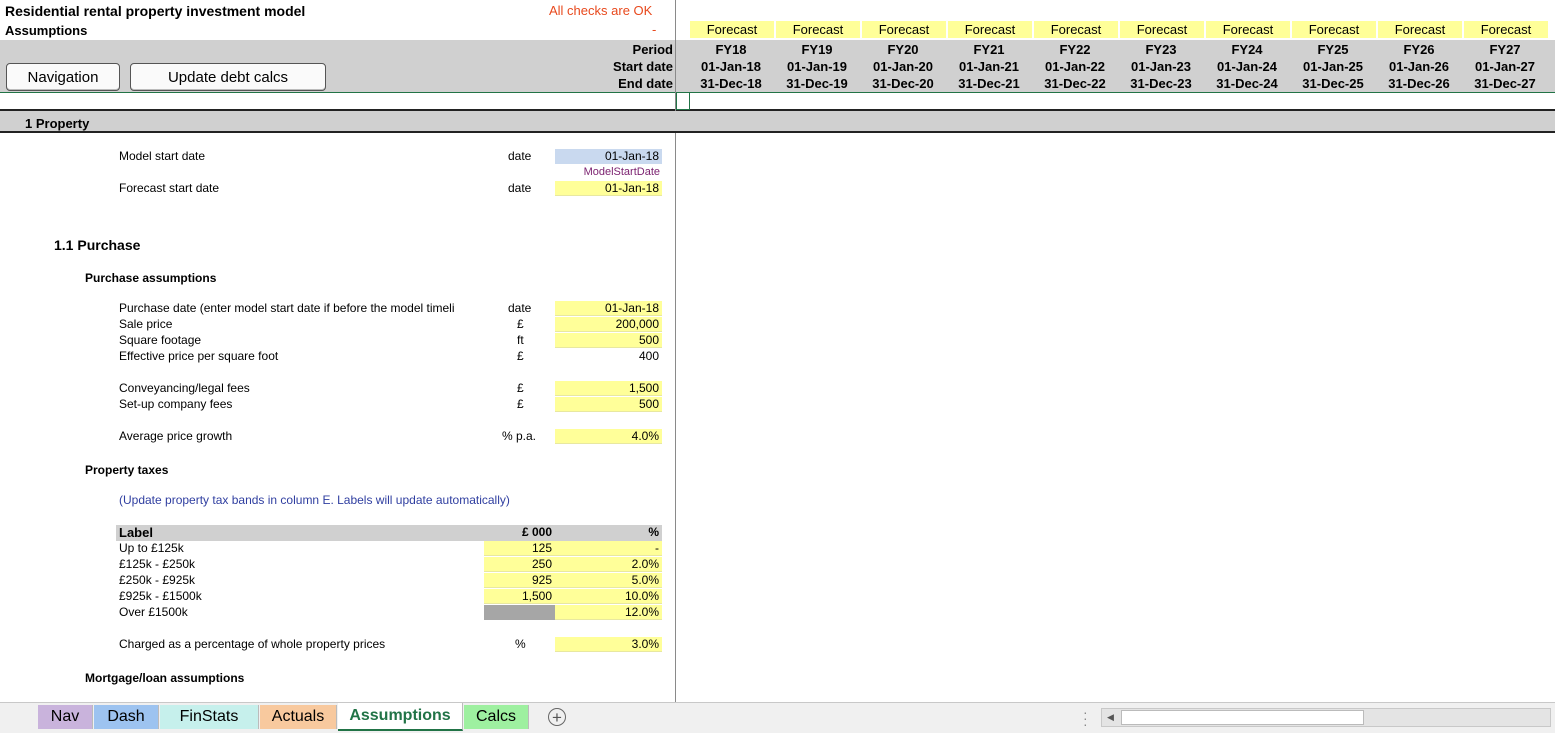  I want to click on update-debt-calcs-button: Update debt calcs, so click(228, 77).